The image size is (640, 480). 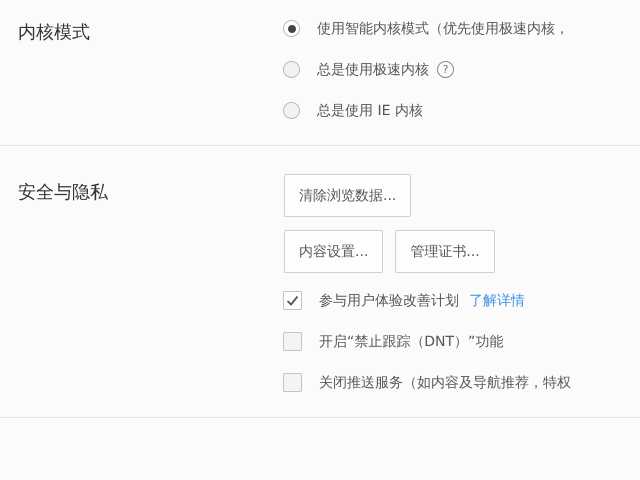 What do you see at coordinates (54, 33) in the screenshot?
I see `section-title: 内核模式` at bounding box center [54, 33].